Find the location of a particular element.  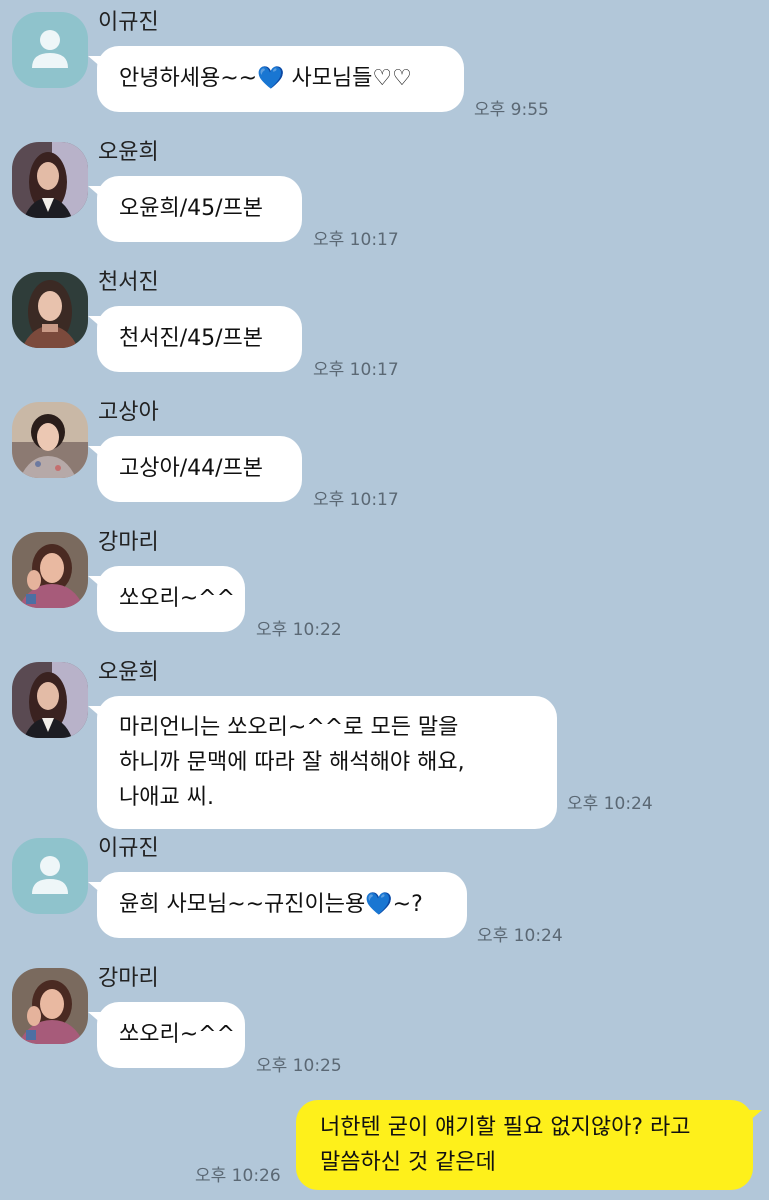

message-bubble: 윤희 사모님~~규진이는용💙~? is located at coordinates (277, 905).